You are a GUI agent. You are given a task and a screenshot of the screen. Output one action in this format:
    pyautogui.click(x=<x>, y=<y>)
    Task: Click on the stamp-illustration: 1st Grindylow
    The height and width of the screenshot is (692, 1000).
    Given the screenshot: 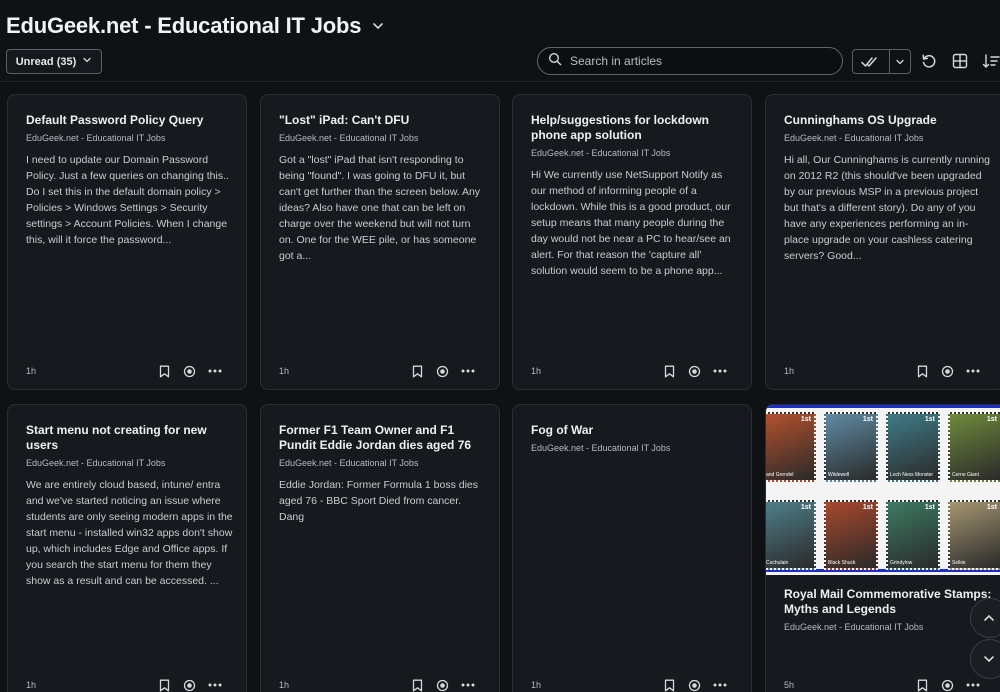 What is the action you would take?
    pyautogui.click(x=913, y=535)
    